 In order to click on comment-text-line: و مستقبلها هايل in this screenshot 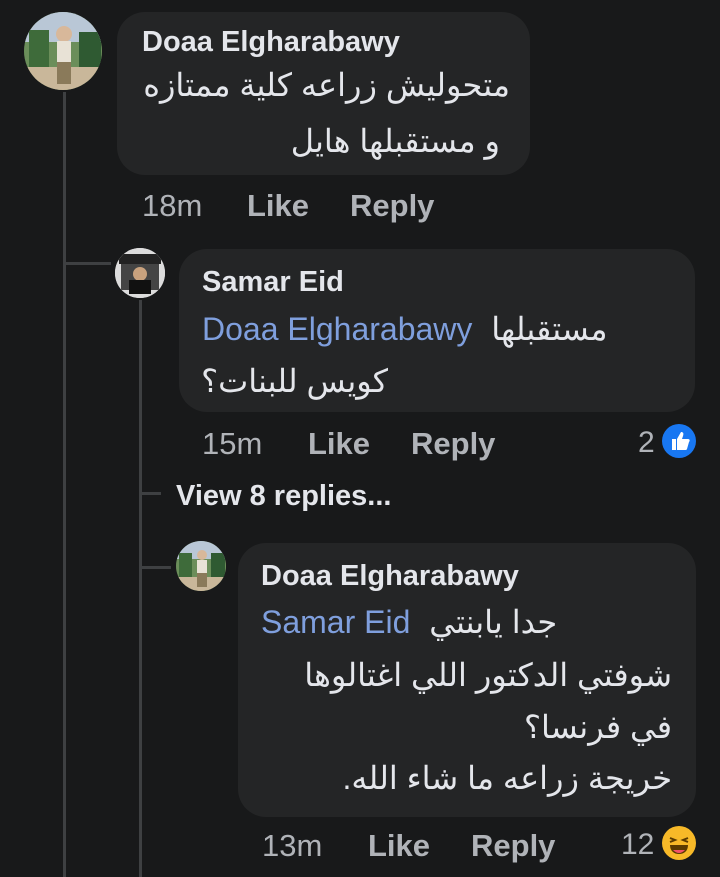, I will do `click(395, 141)`.